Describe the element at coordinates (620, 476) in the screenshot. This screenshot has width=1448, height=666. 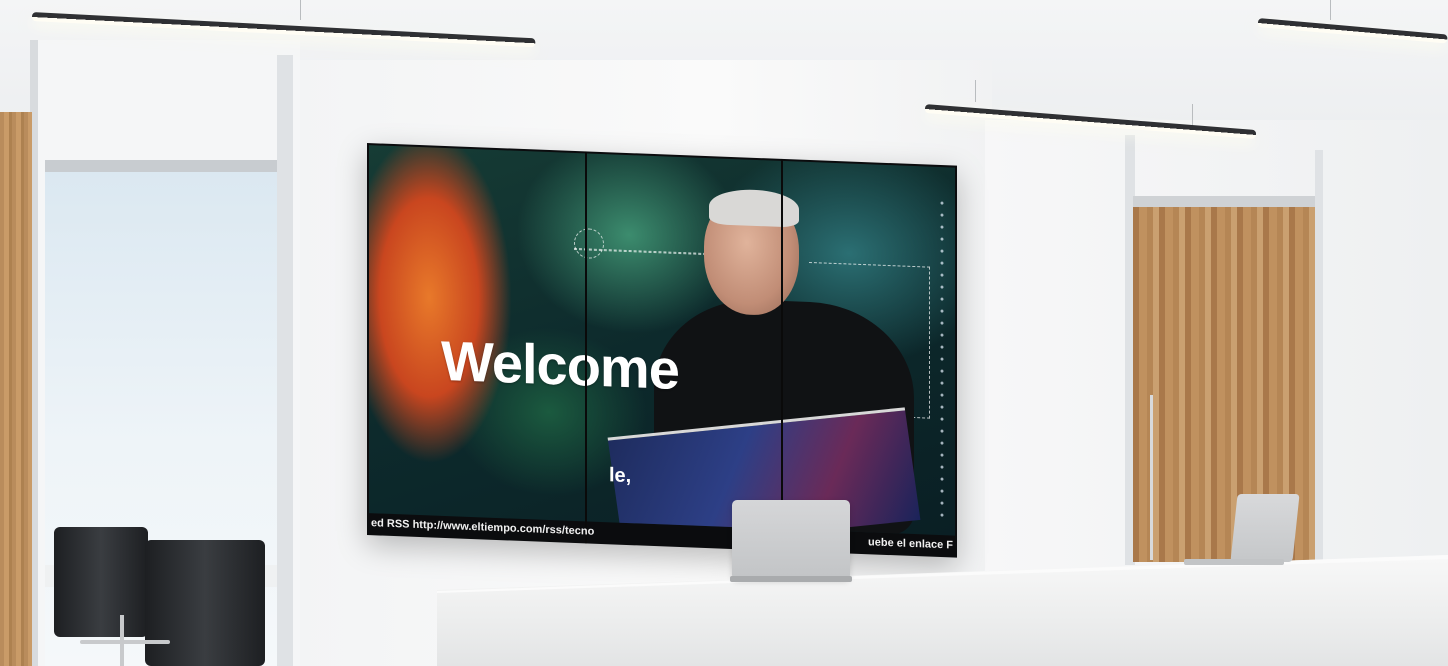
I see `subtitle-caption: le,` at that location.